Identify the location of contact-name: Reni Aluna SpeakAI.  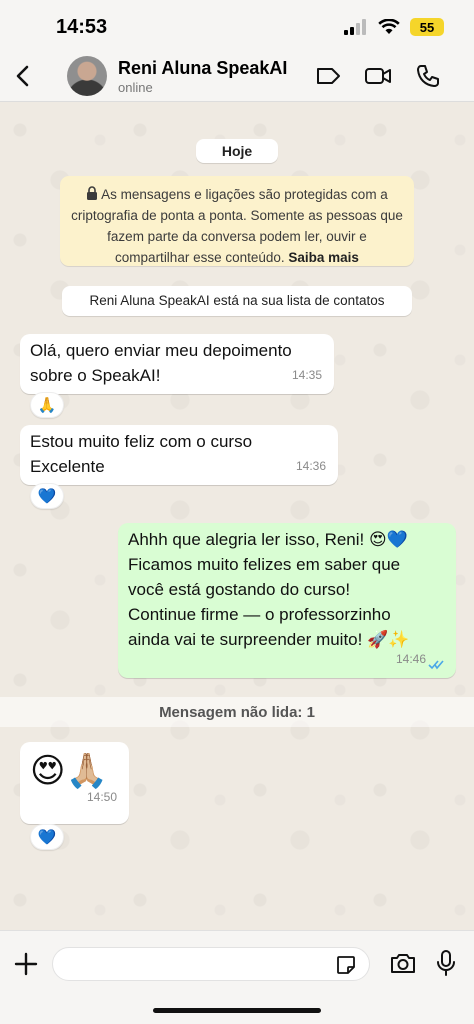
(202, 68).